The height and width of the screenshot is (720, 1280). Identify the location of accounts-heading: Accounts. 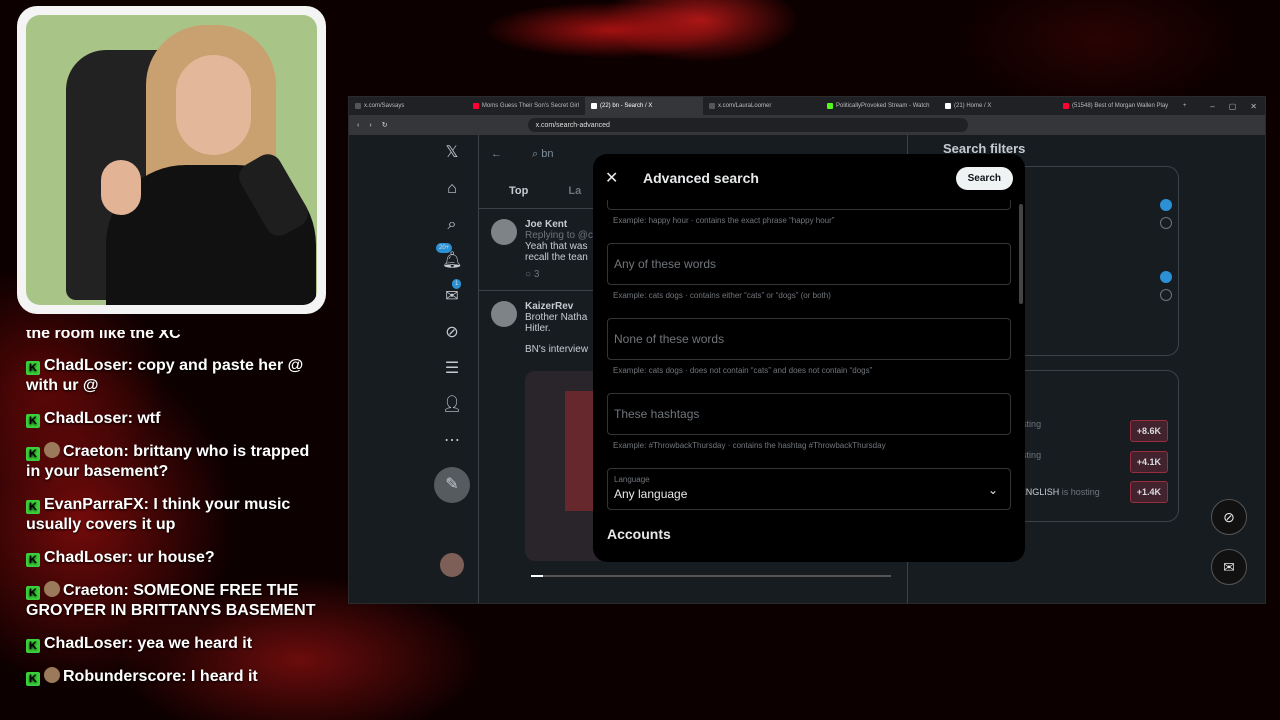
(639, 534).